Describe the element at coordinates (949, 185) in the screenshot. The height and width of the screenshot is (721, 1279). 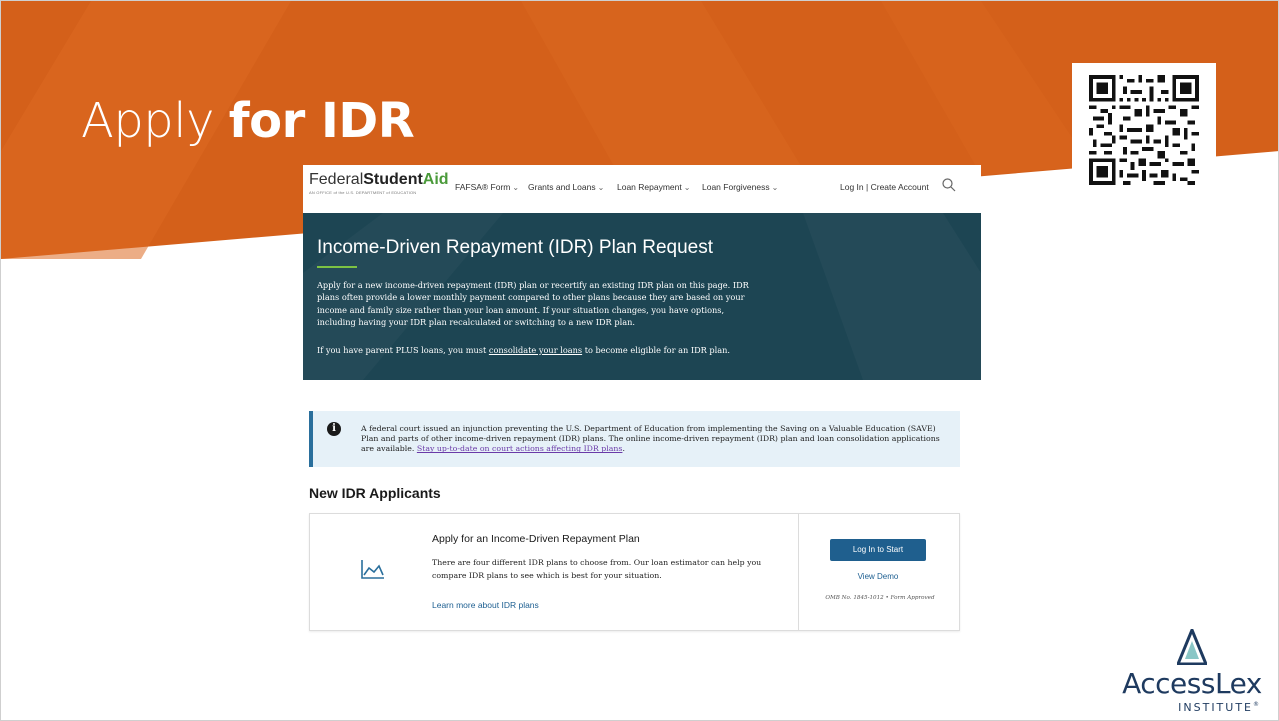
I see `search-icon` at that location.